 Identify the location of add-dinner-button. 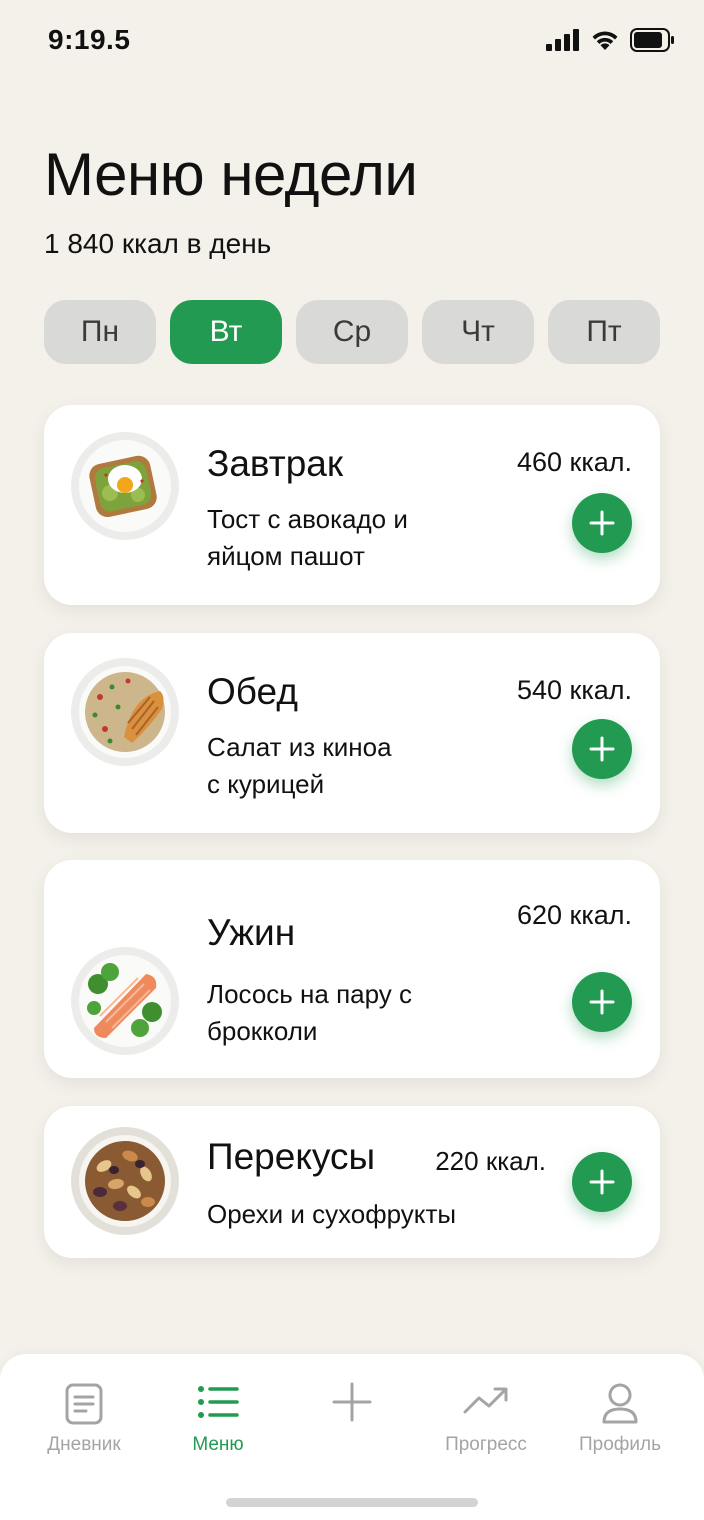
(602, 1002).